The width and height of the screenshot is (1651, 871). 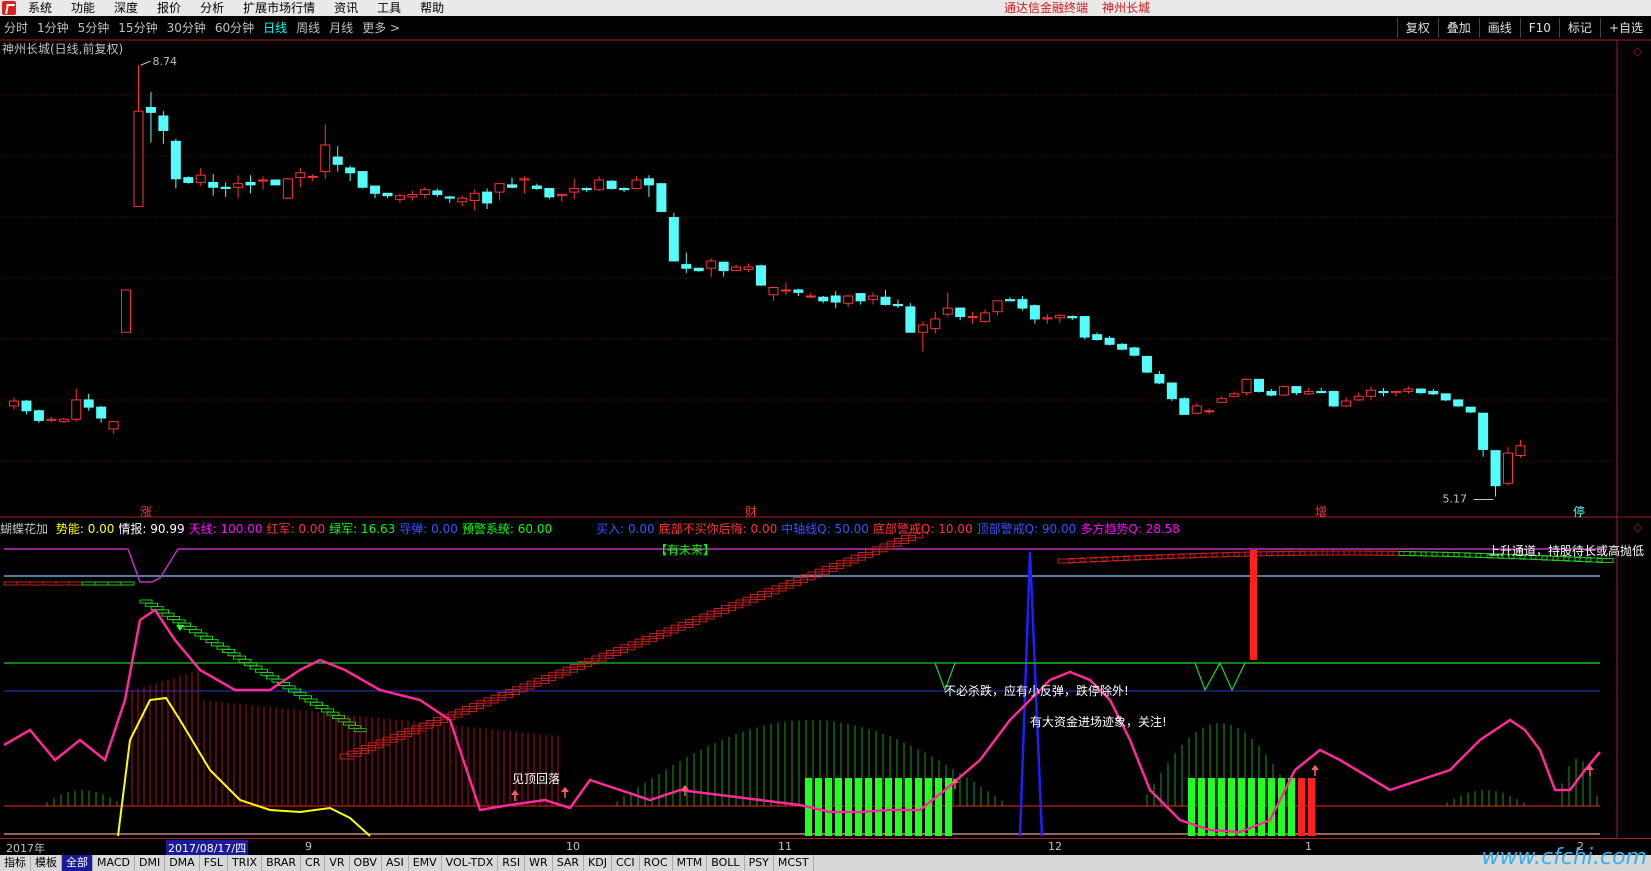 I want to click on indicator-tab: VR, so click(x=337, y=863).